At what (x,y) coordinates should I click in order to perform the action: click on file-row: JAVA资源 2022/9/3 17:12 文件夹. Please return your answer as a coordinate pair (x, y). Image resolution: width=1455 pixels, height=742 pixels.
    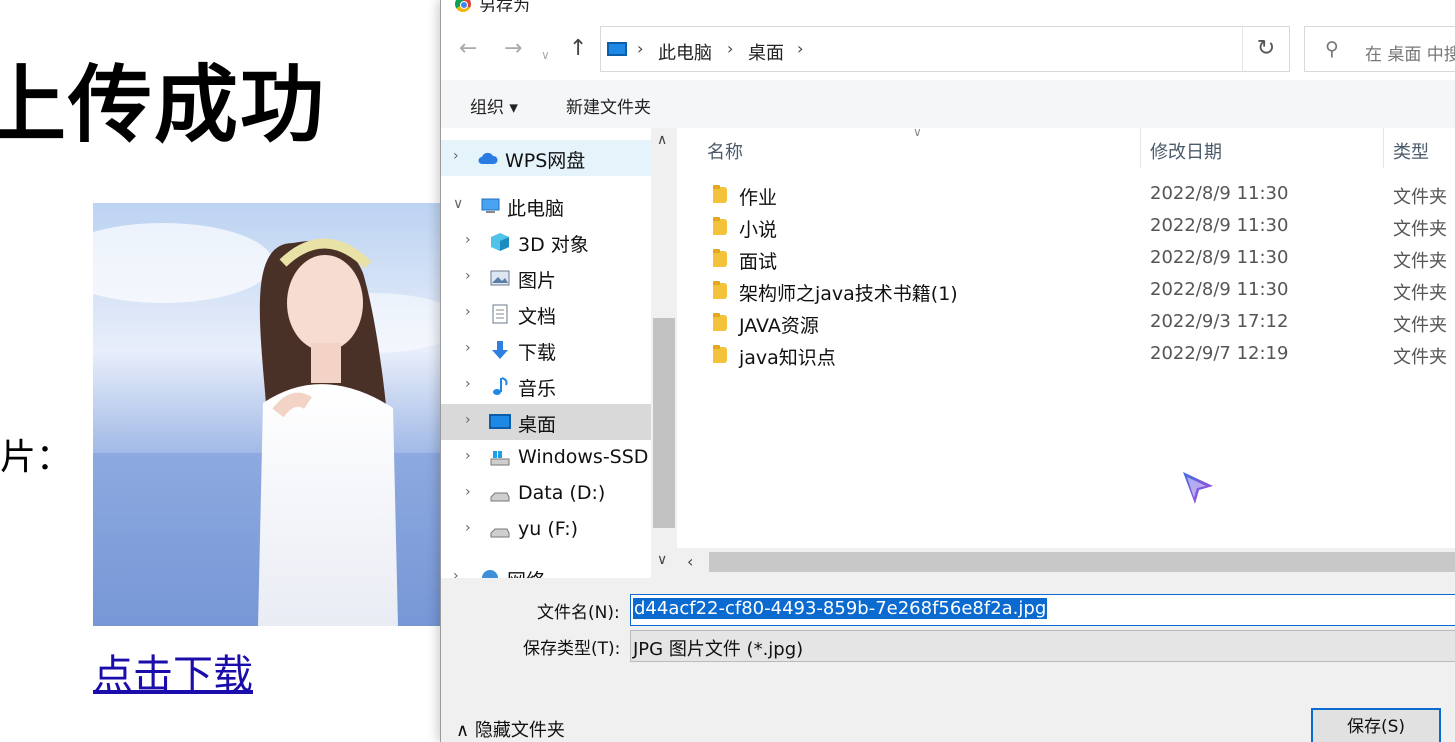
    Looking at the image, I should click on (1066, 323).